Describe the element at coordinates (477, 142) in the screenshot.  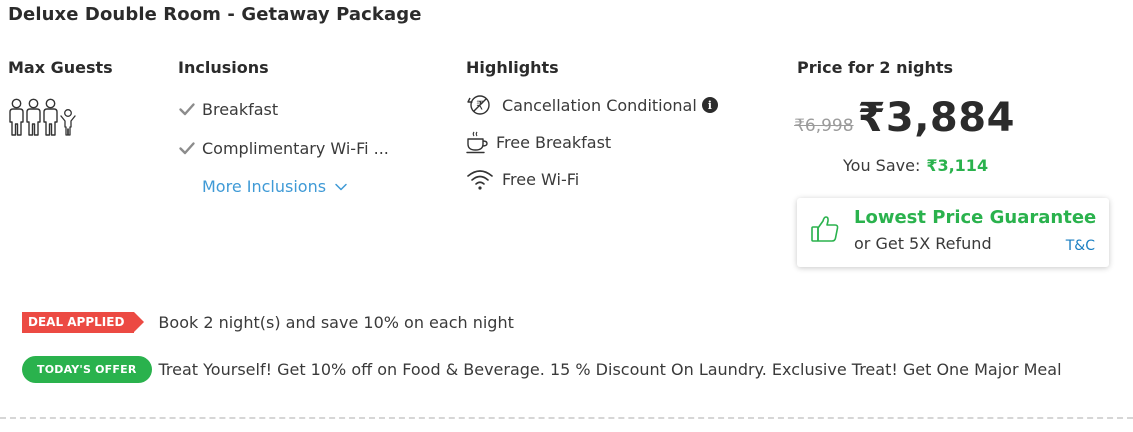
I see `coffee-cup-icon` at that location.